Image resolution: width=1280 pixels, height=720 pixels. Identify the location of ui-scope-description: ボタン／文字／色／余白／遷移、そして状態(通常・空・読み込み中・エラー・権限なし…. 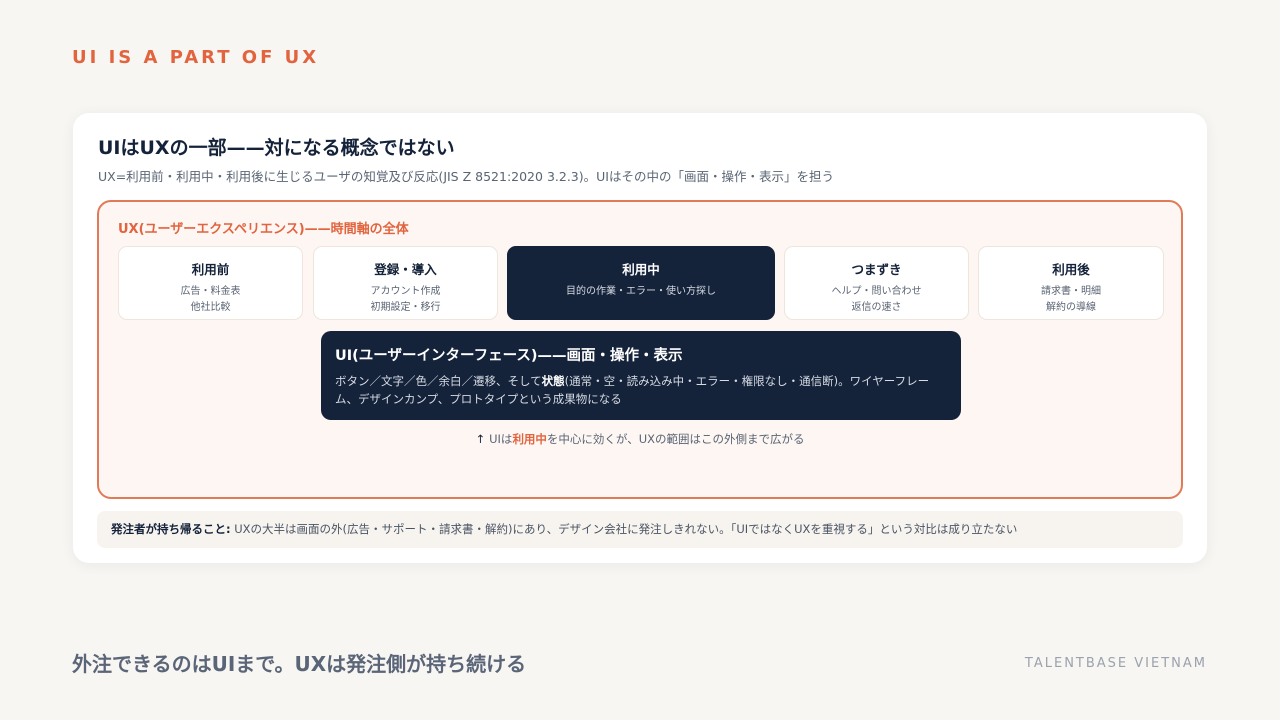
(641, 390).